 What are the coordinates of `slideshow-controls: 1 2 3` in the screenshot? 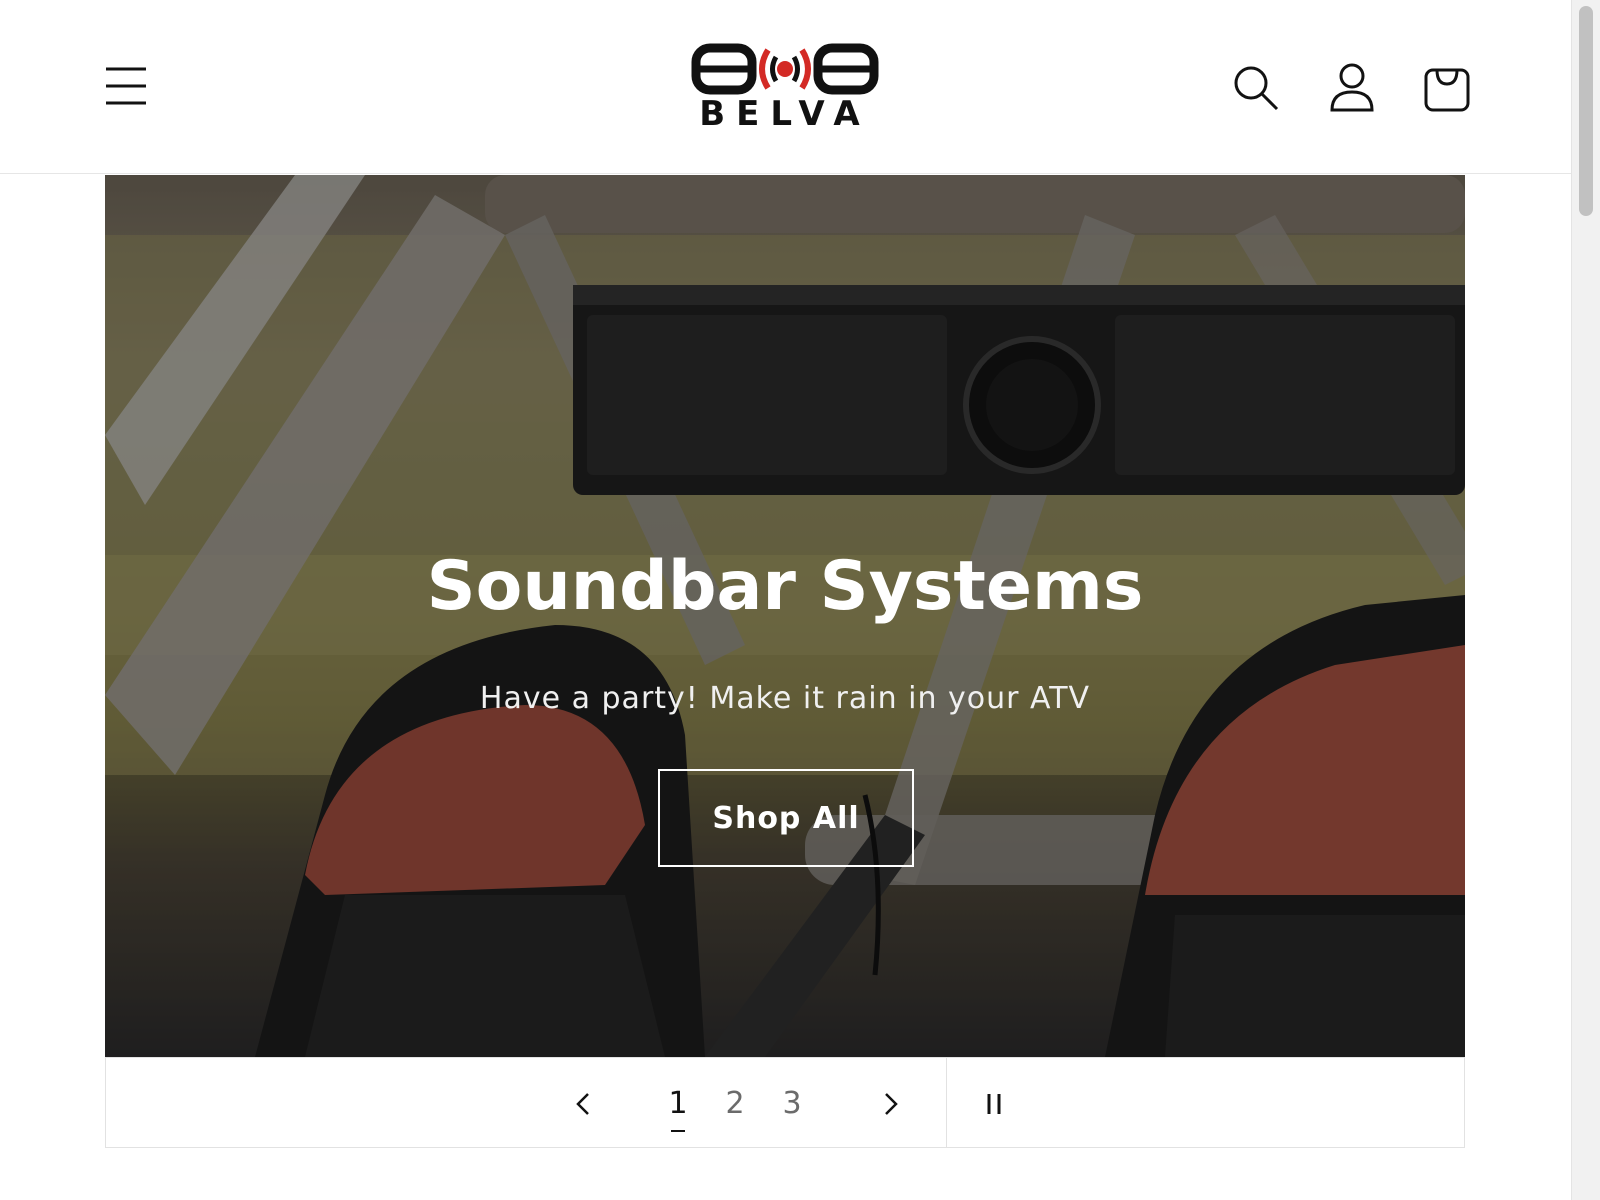 It's located at (785, 1102).